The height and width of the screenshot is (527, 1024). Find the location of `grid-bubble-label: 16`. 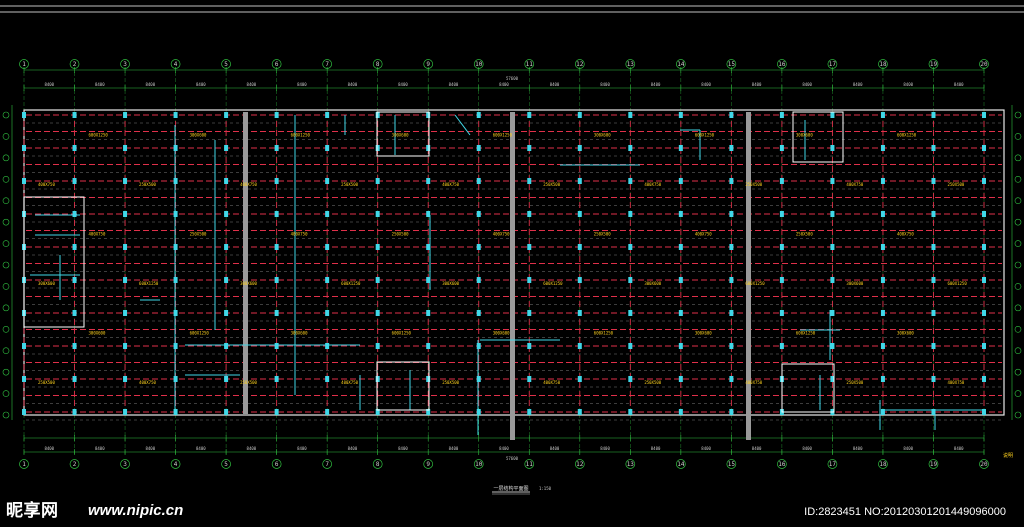

grid-bubble-label: 16 is located at coordinates (782, 464).